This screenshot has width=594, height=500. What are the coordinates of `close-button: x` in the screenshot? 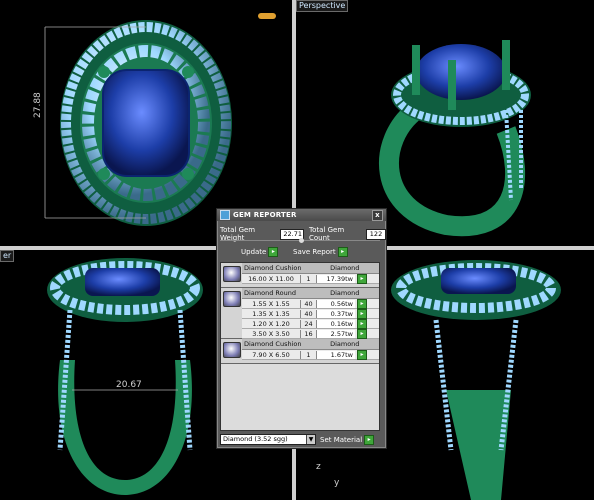 It's located at (377, 215).